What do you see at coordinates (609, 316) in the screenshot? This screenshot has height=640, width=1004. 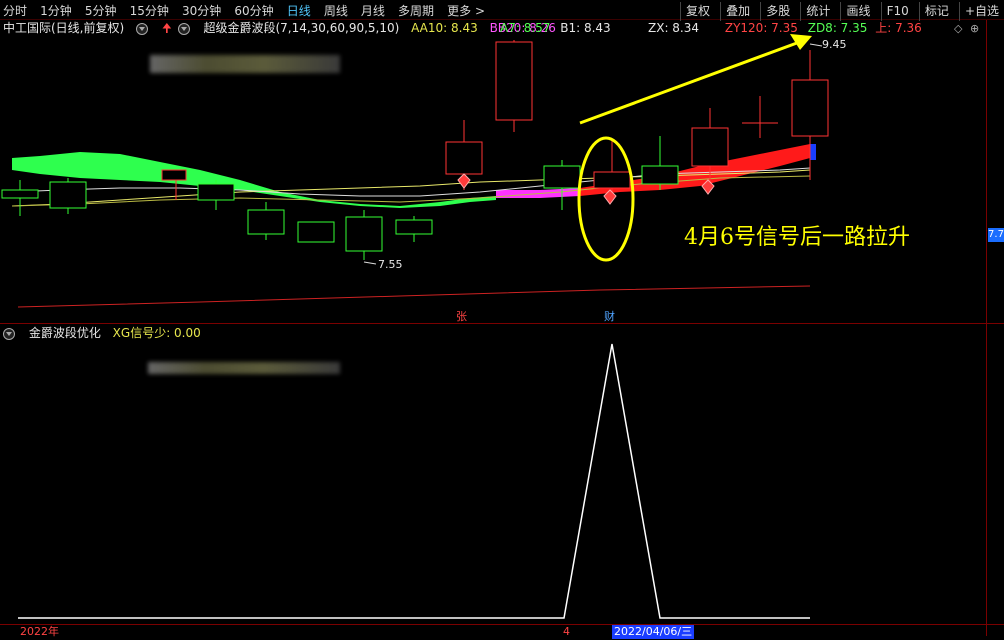 I see `marker-cai: 财` at bounding box center [609, 316].